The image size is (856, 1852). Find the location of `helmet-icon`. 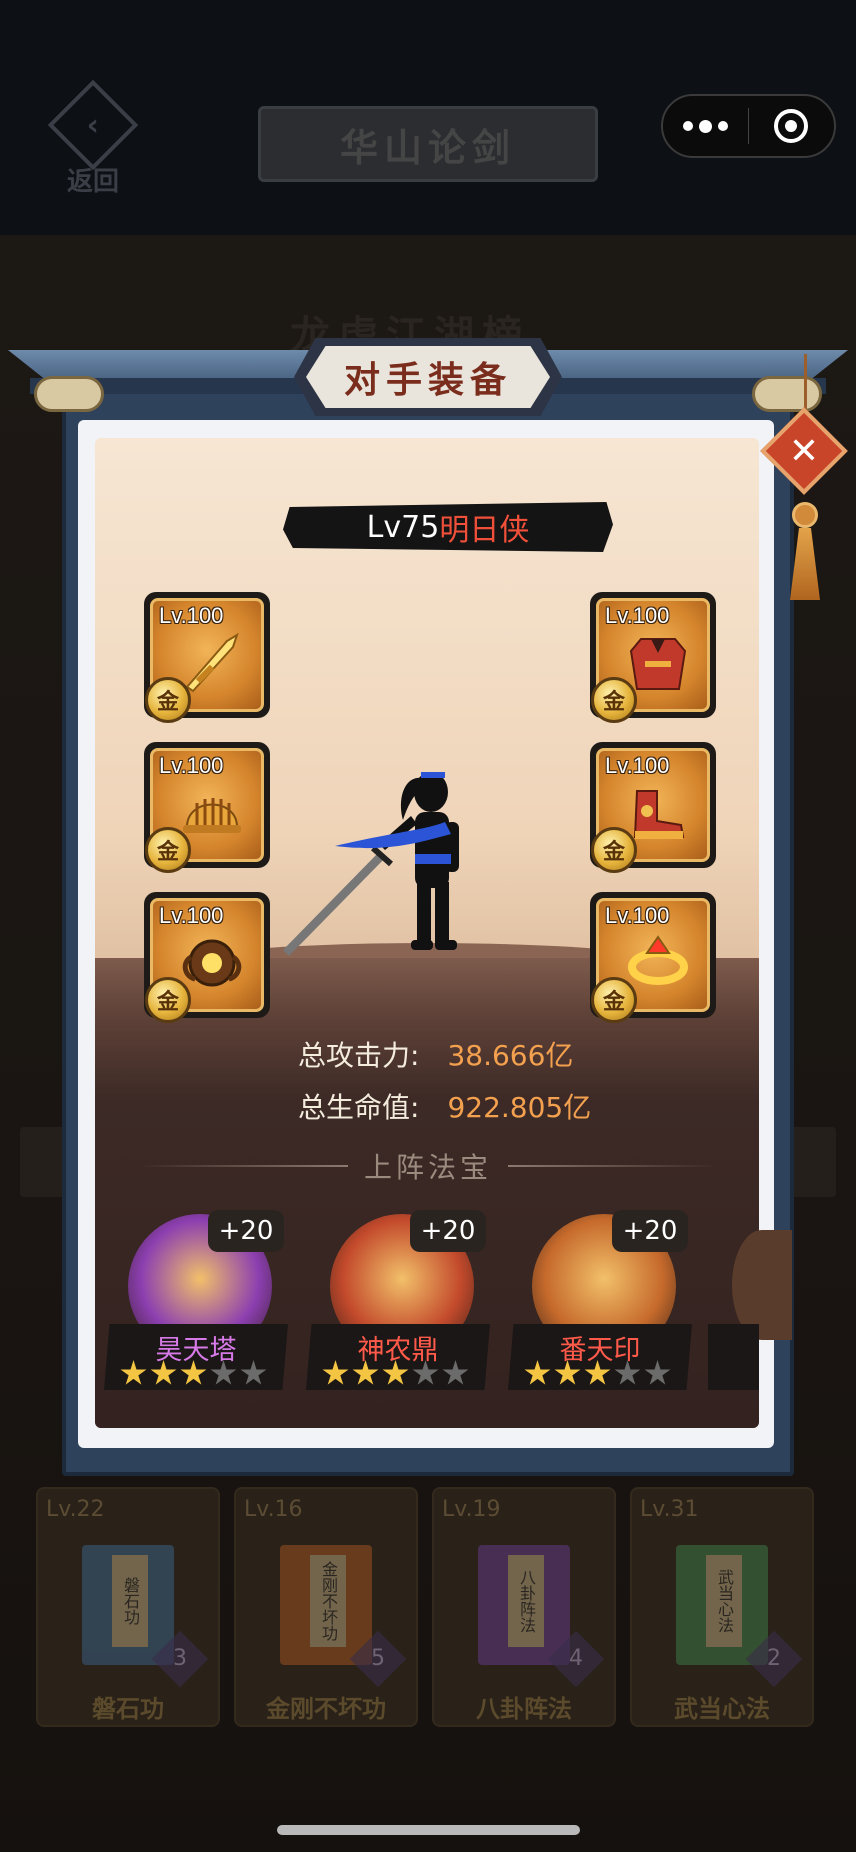

helmet-icon is located at coordinates (212, 812).